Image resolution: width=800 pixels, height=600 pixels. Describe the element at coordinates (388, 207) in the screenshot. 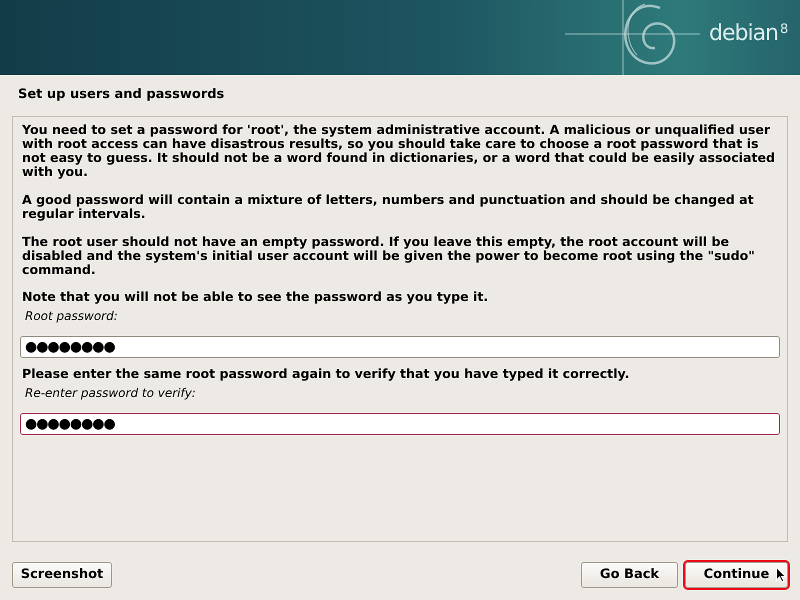

I see `description-paragraph: A good password will contain a mixture of letters, numbers and punctuation and should be changed at regular intervals.` at that location.